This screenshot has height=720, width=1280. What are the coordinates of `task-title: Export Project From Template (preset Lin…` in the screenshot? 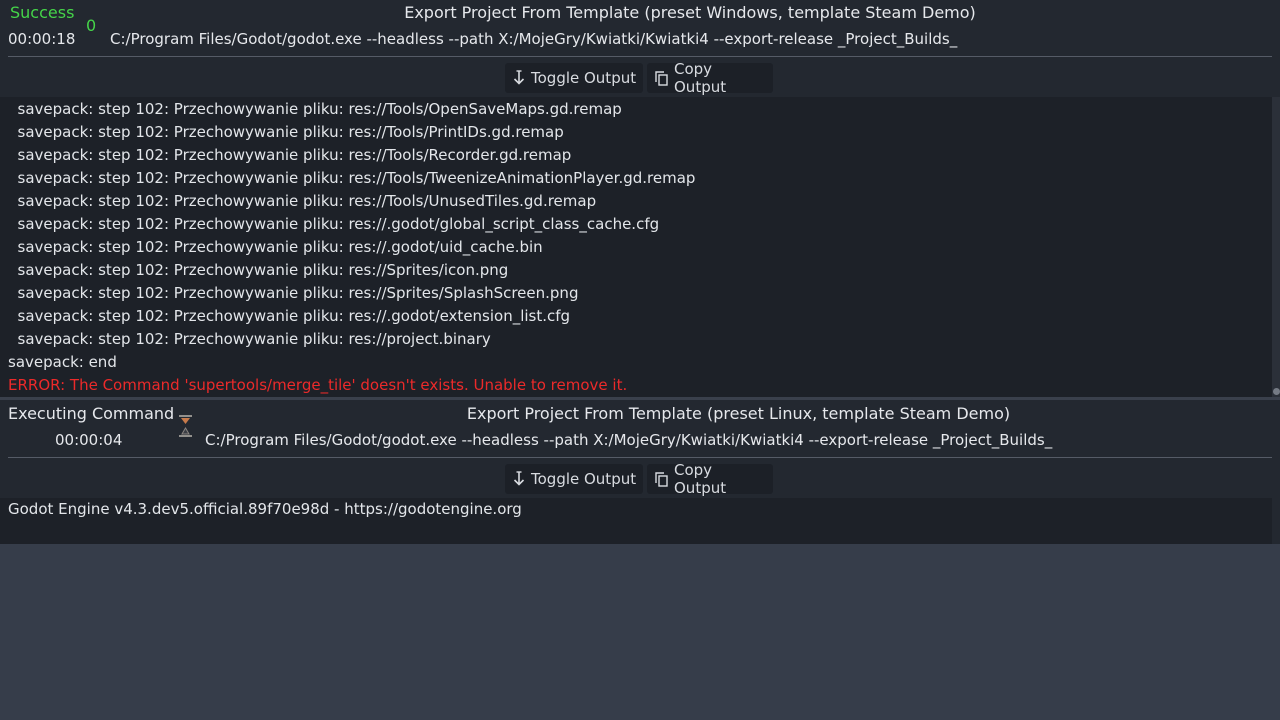 It's located at (738, 413).